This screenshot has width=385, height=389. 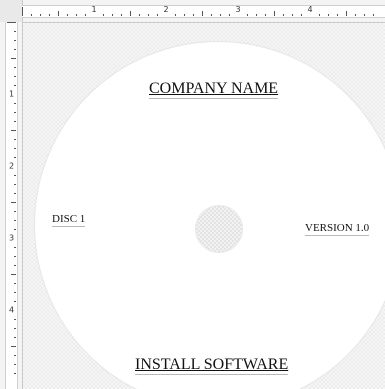 What do you see at coordinates (69, 220) in the screenshot?
I see `disc-number-text: DISC 1` at bounding box center [69, 220].